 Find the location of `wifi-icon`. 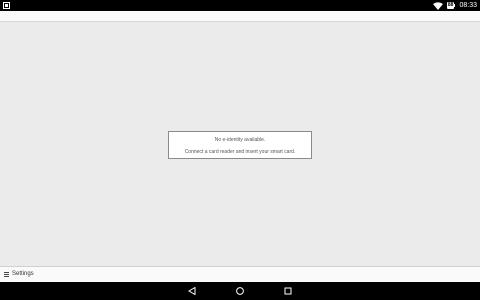

wifi-icon is located at coordinates (437, 5).